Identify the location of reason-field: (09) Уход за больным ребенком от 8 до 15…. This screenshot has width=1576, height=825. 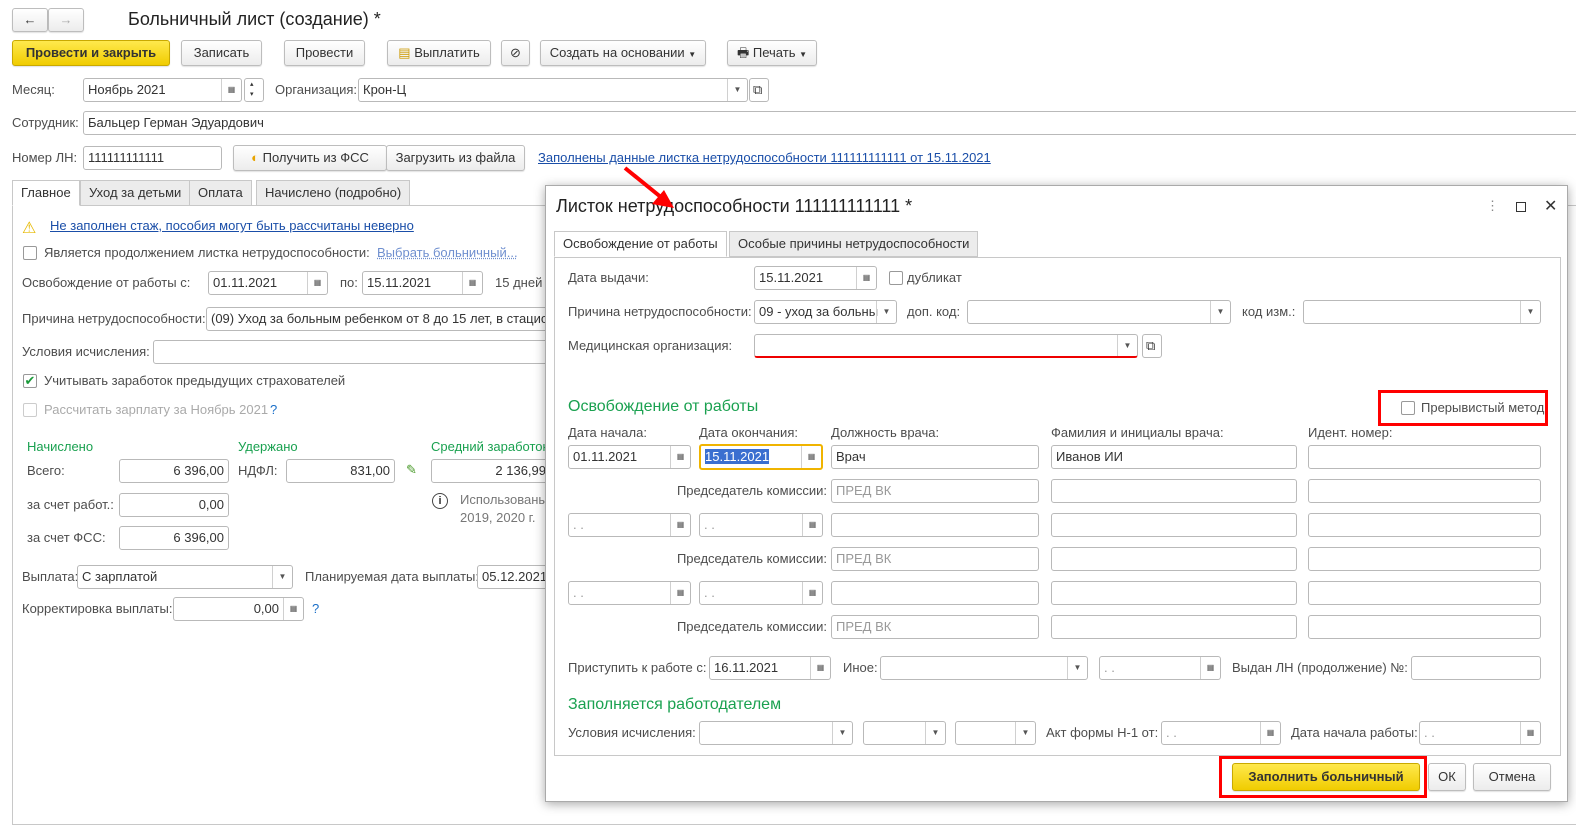
(378, 319).